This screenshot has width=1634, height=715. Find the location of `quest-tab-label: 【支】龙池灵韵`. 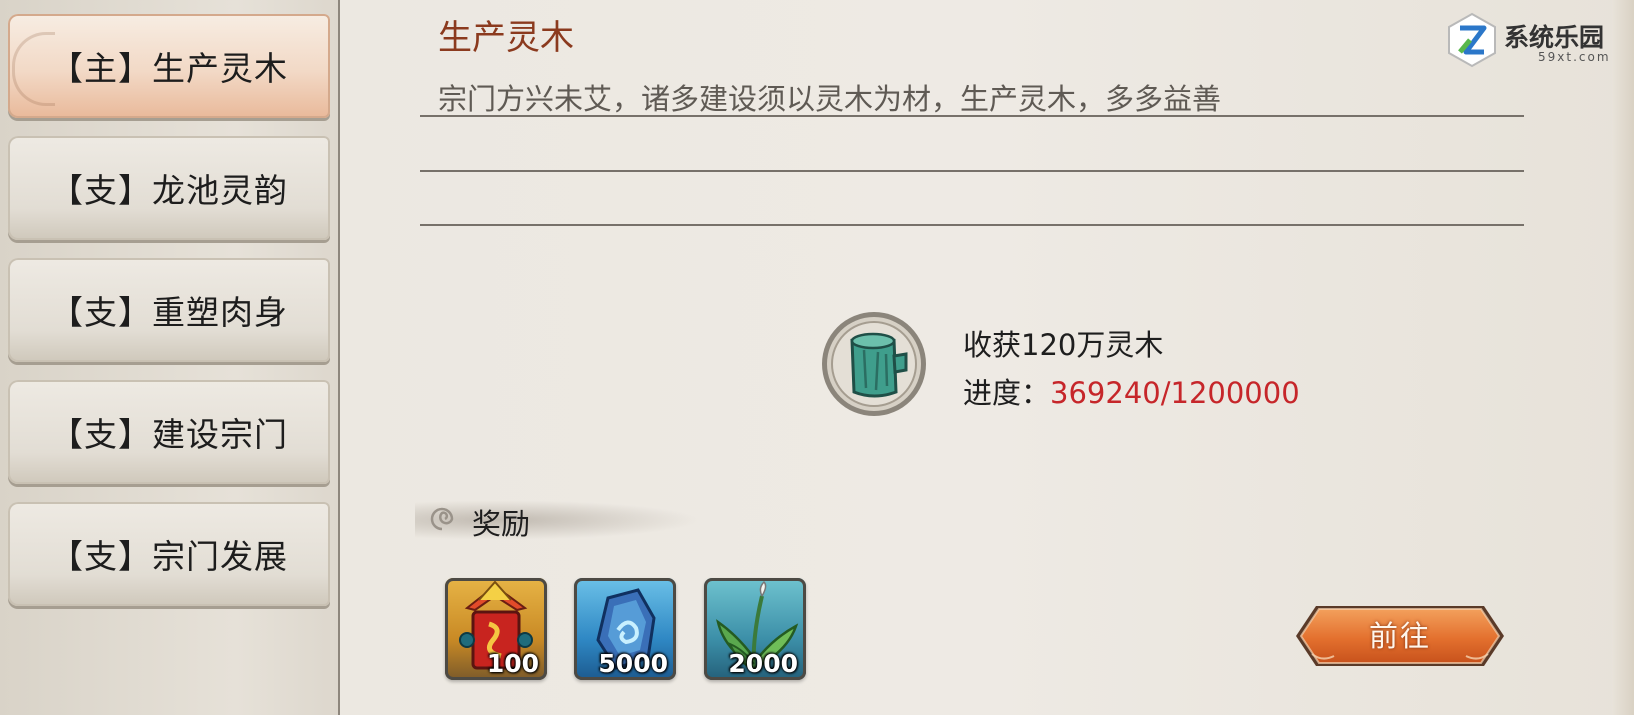

quest-tab-label: 【支】龙池灵韵 is located at coordinates (169, 190).